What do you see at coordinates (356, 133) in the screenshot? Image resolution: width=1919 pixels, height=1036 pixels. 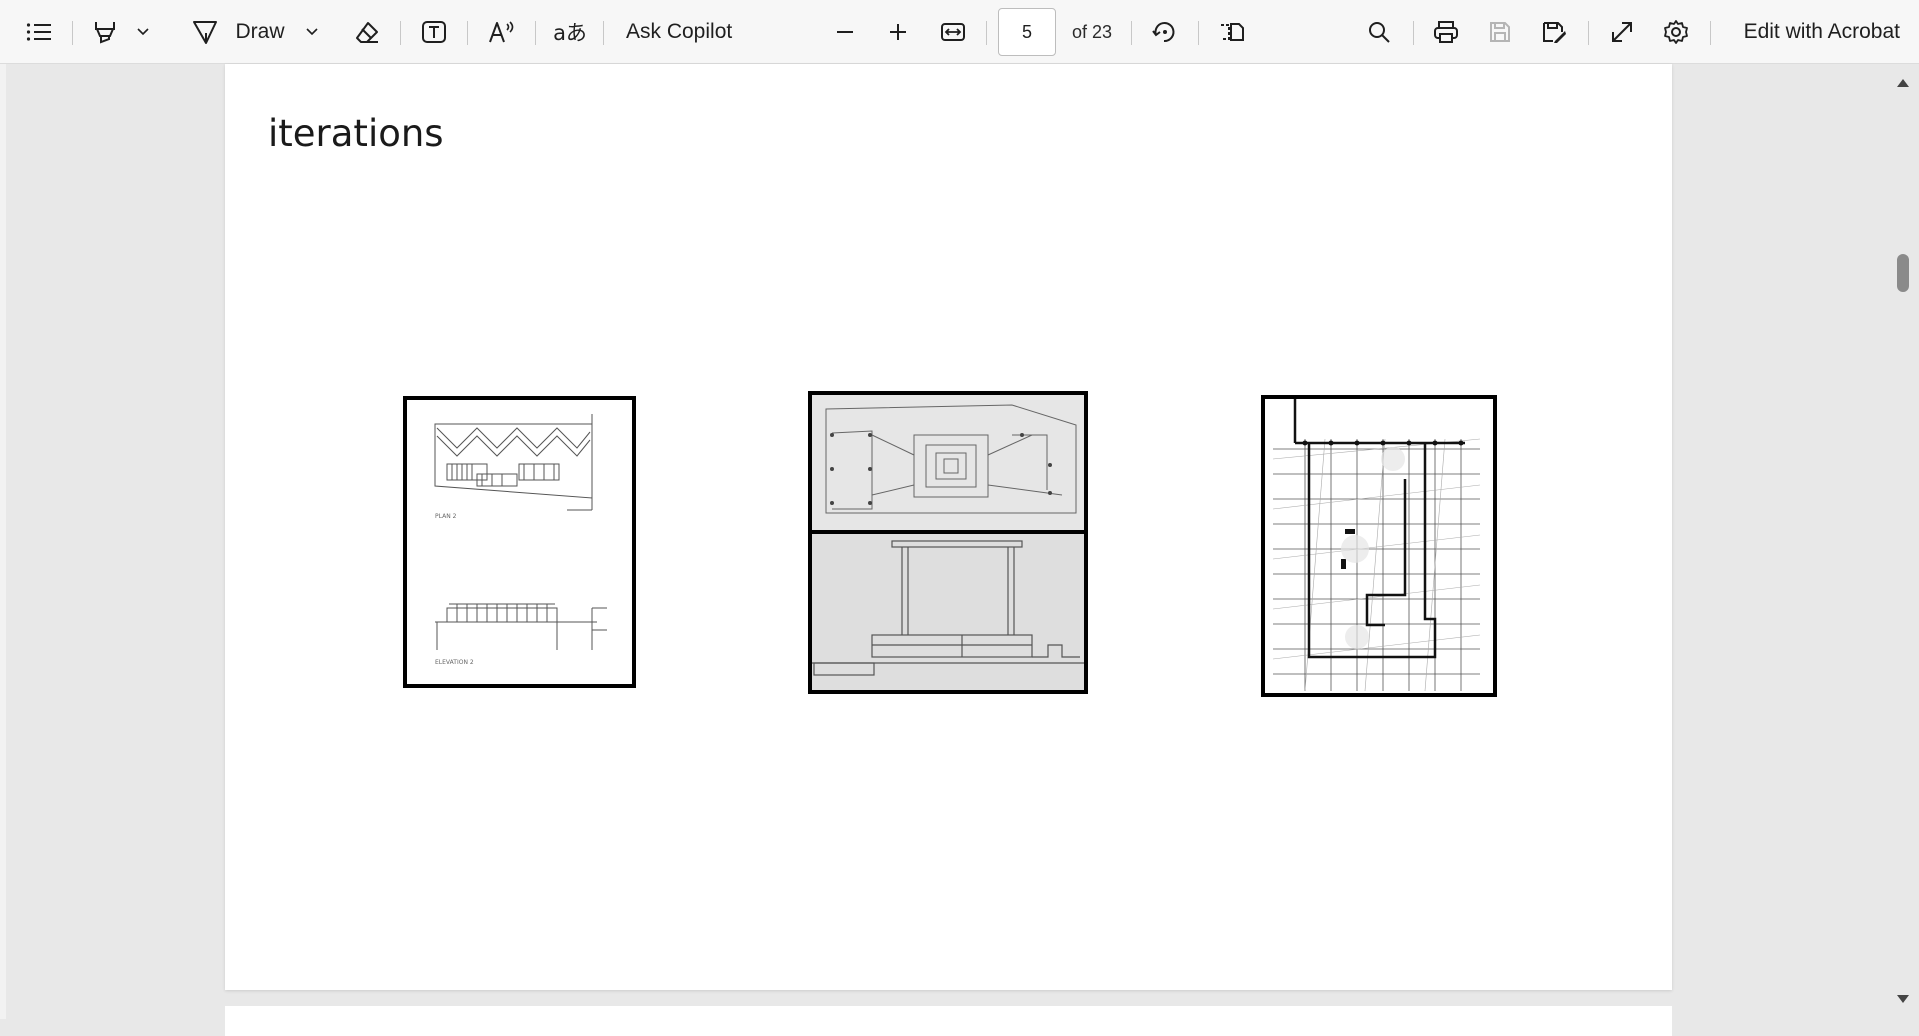 I see `page-heading: iterations` at bounding box center [356, 133].